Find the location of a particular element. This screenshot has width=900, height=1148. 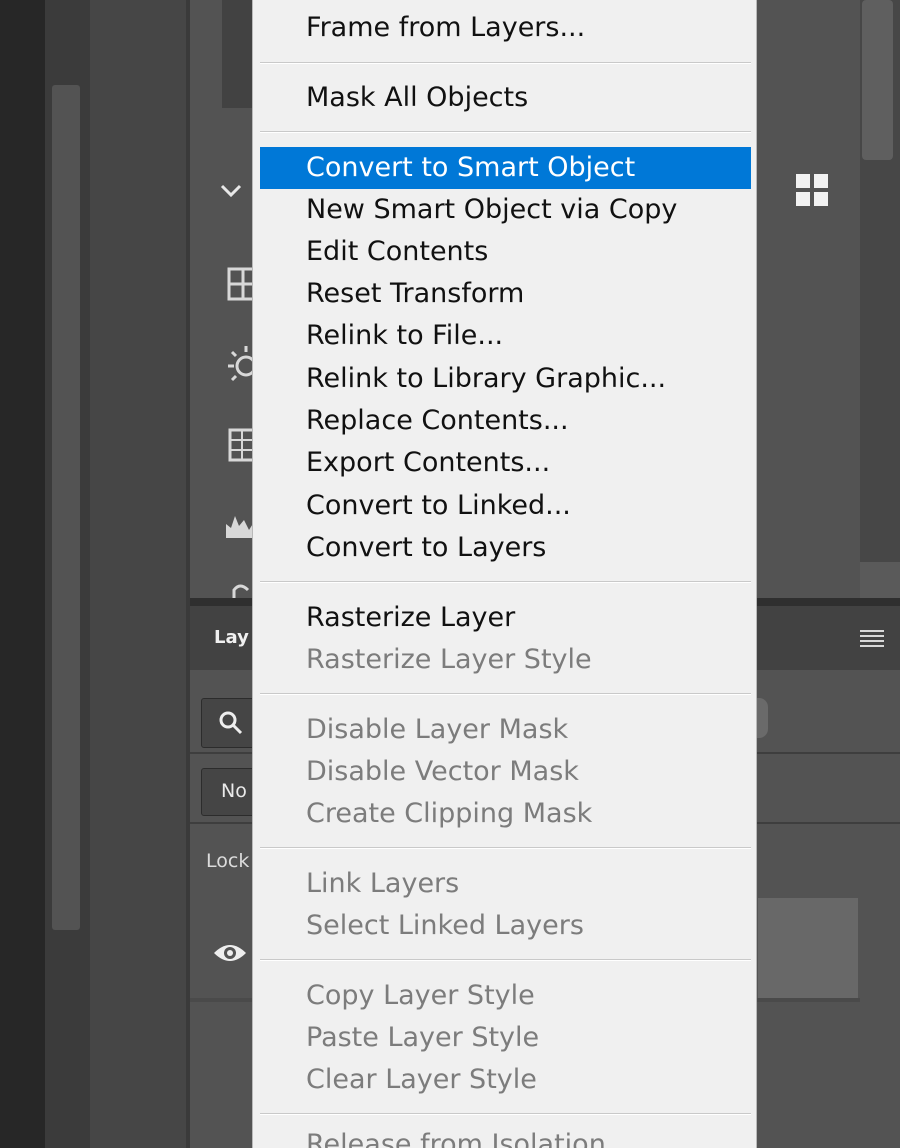

menu-item-edit-contents: Edit Contents is located at coordinates (505, 252).